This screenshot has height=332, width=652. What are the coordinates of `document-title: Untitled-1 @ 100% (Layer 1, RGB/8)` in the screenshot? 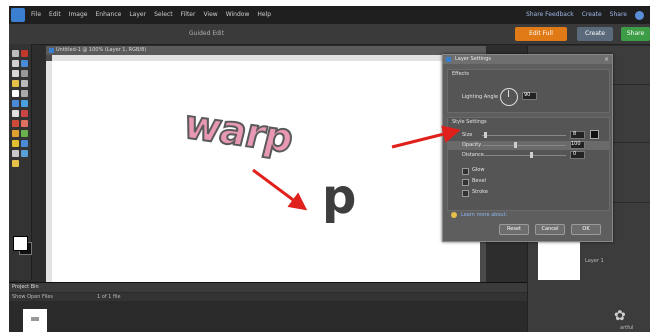 It's located at (101, 50).